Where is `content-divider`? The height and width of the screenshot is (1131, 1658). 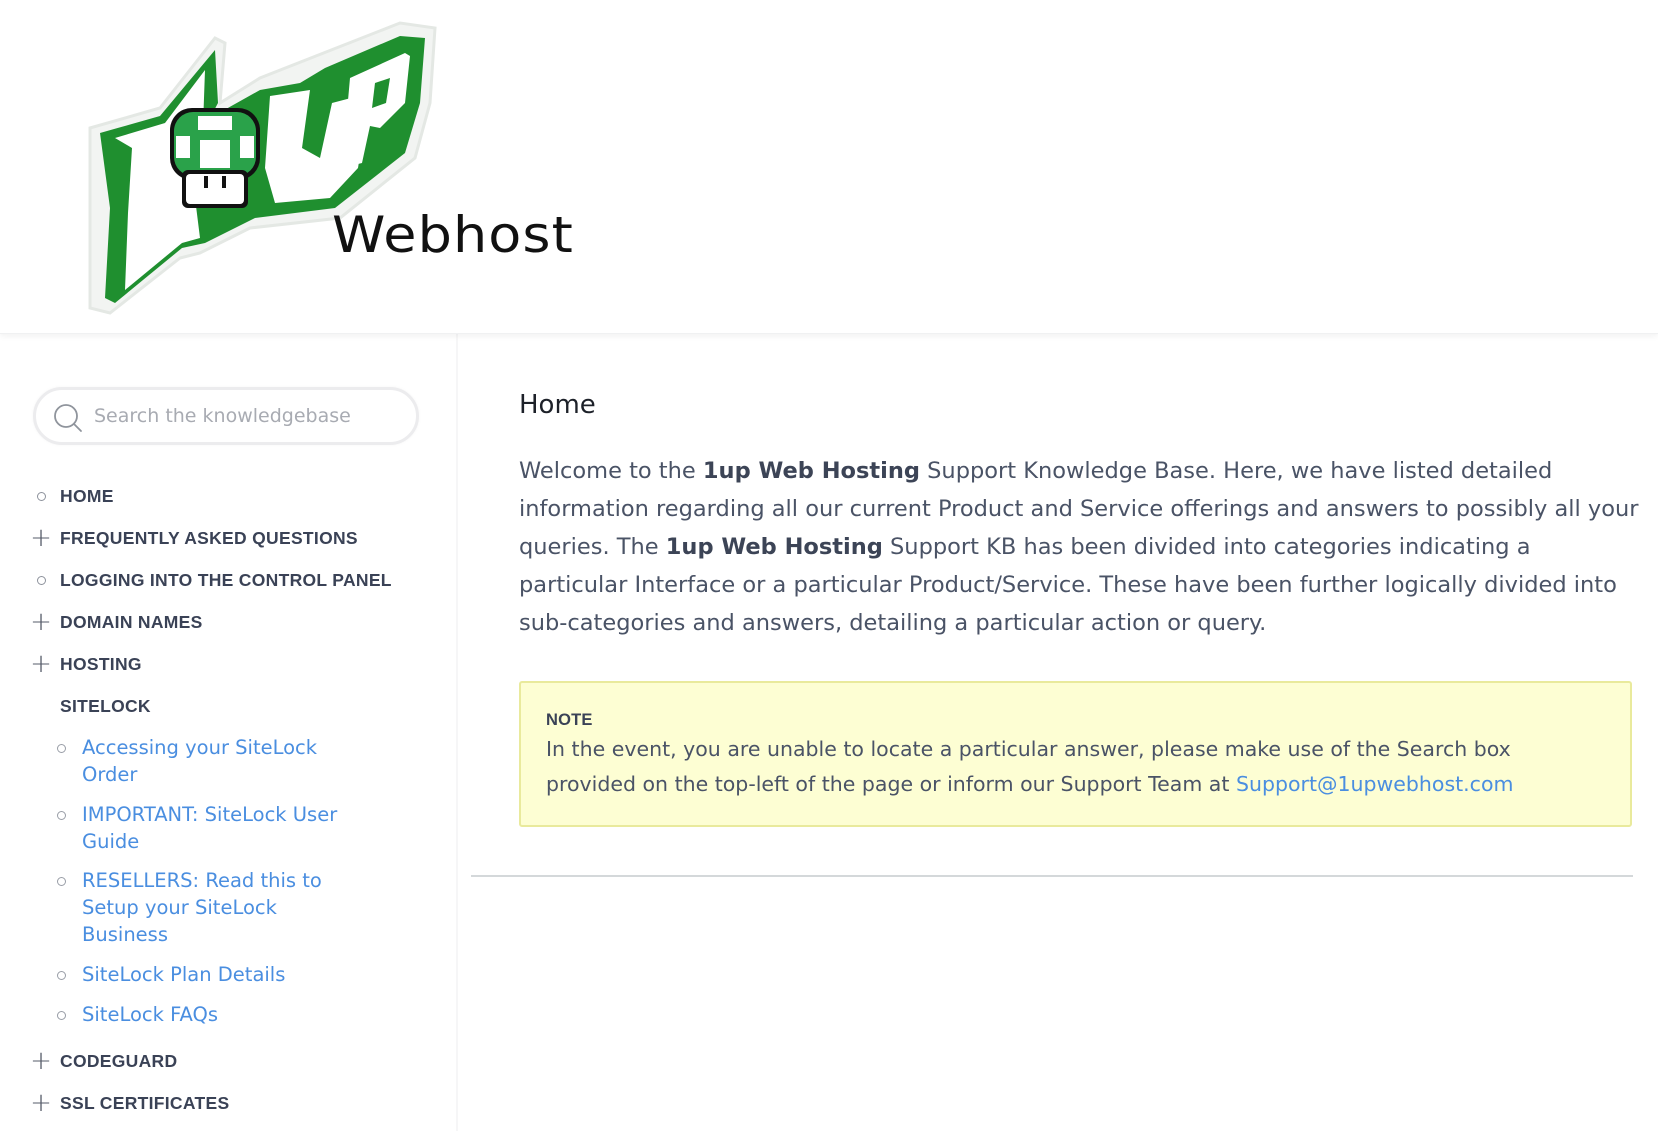
content-divider is located at coordinates (1052, 876).